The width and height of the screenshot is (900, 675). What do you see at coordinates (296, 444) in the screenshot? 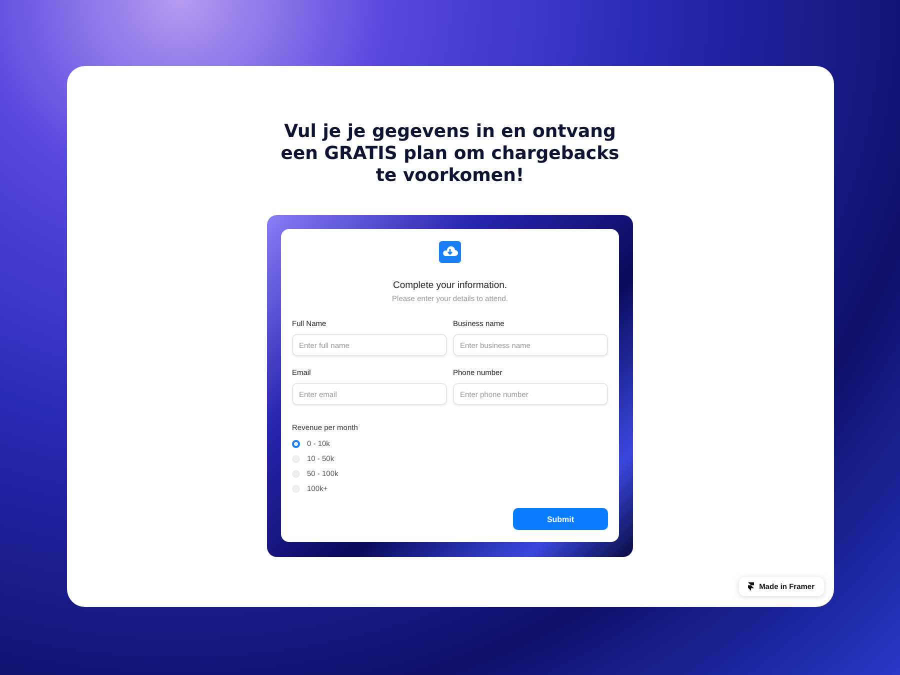
I see `radio-button` at bounding box center [296, 444].